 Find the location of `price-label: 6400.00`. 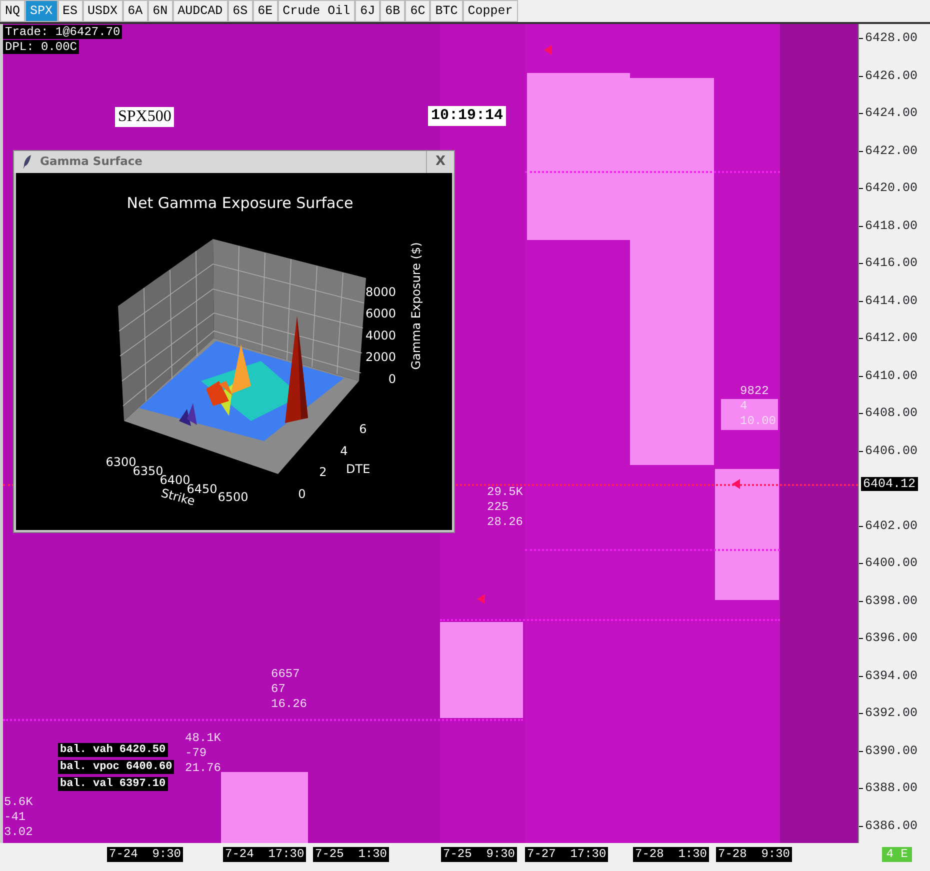

price-label: 6400.00 is located at coordinates (891, 563).